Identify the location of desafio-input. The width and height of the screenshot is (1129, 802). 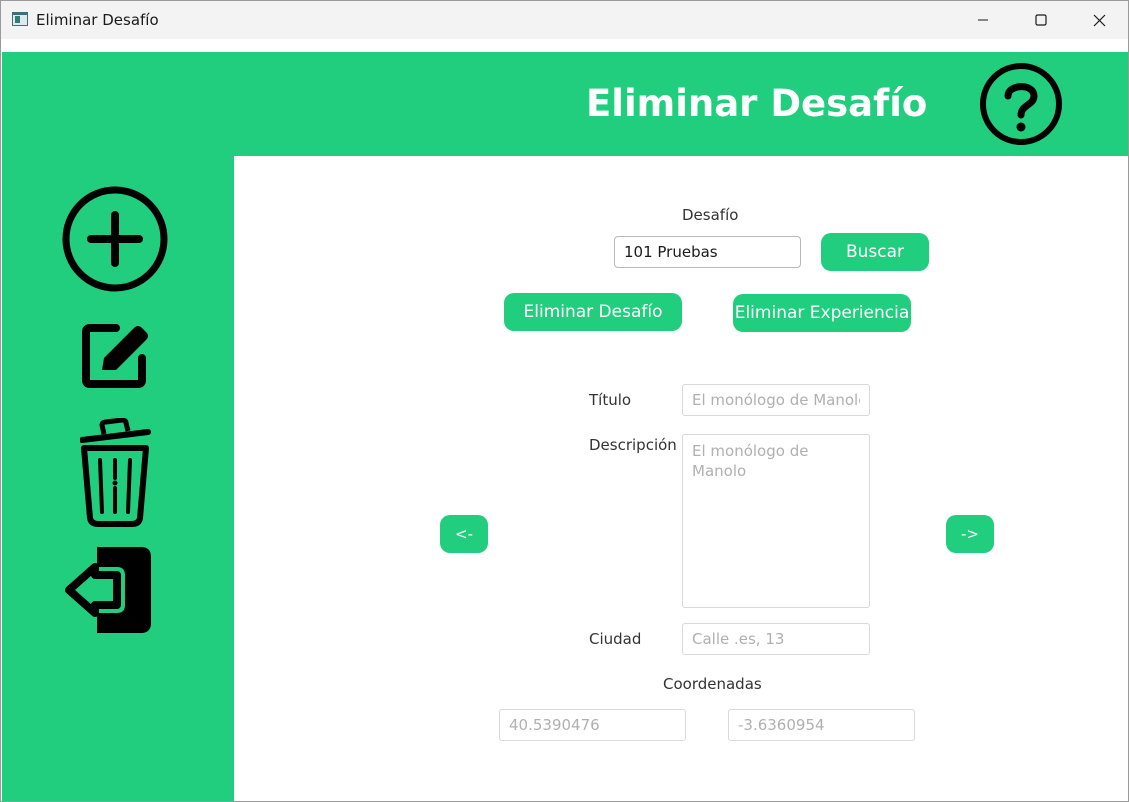
(707, 252).